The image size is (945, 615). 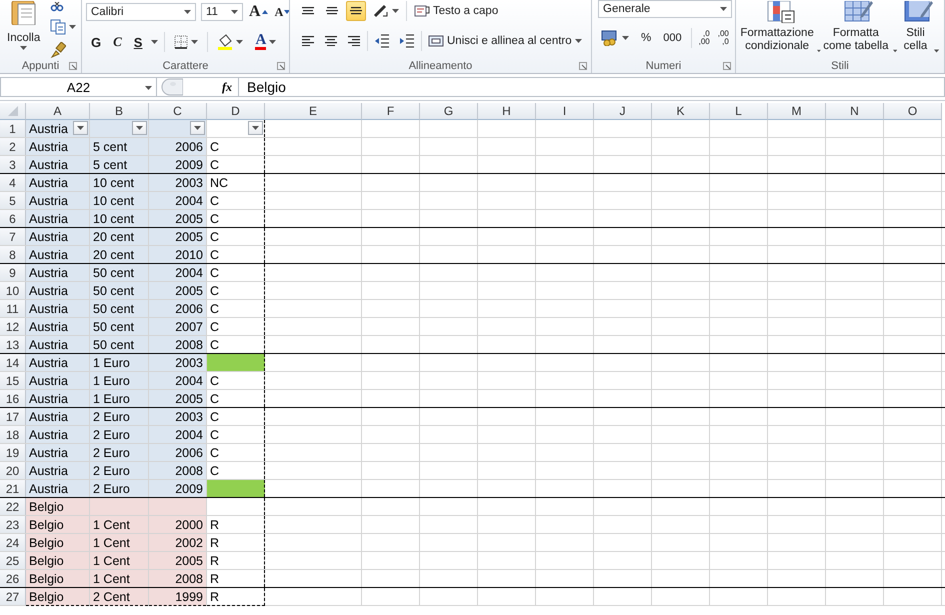 What do you see at coordinates (13, 290) in the screenshot?
I see `row-header: 10` at bounding box center [13, 290].